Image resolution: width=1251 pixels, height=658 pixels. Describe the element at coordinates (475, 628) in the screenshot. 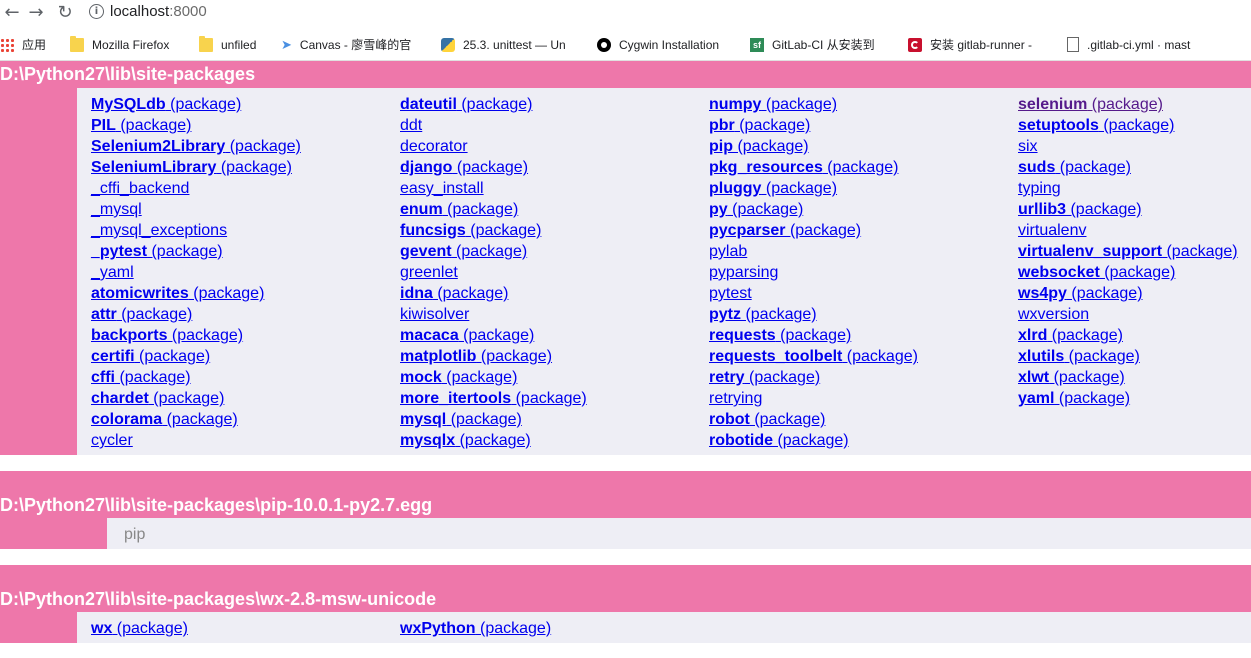

I see `package-link: wxPython (package)` at that location.